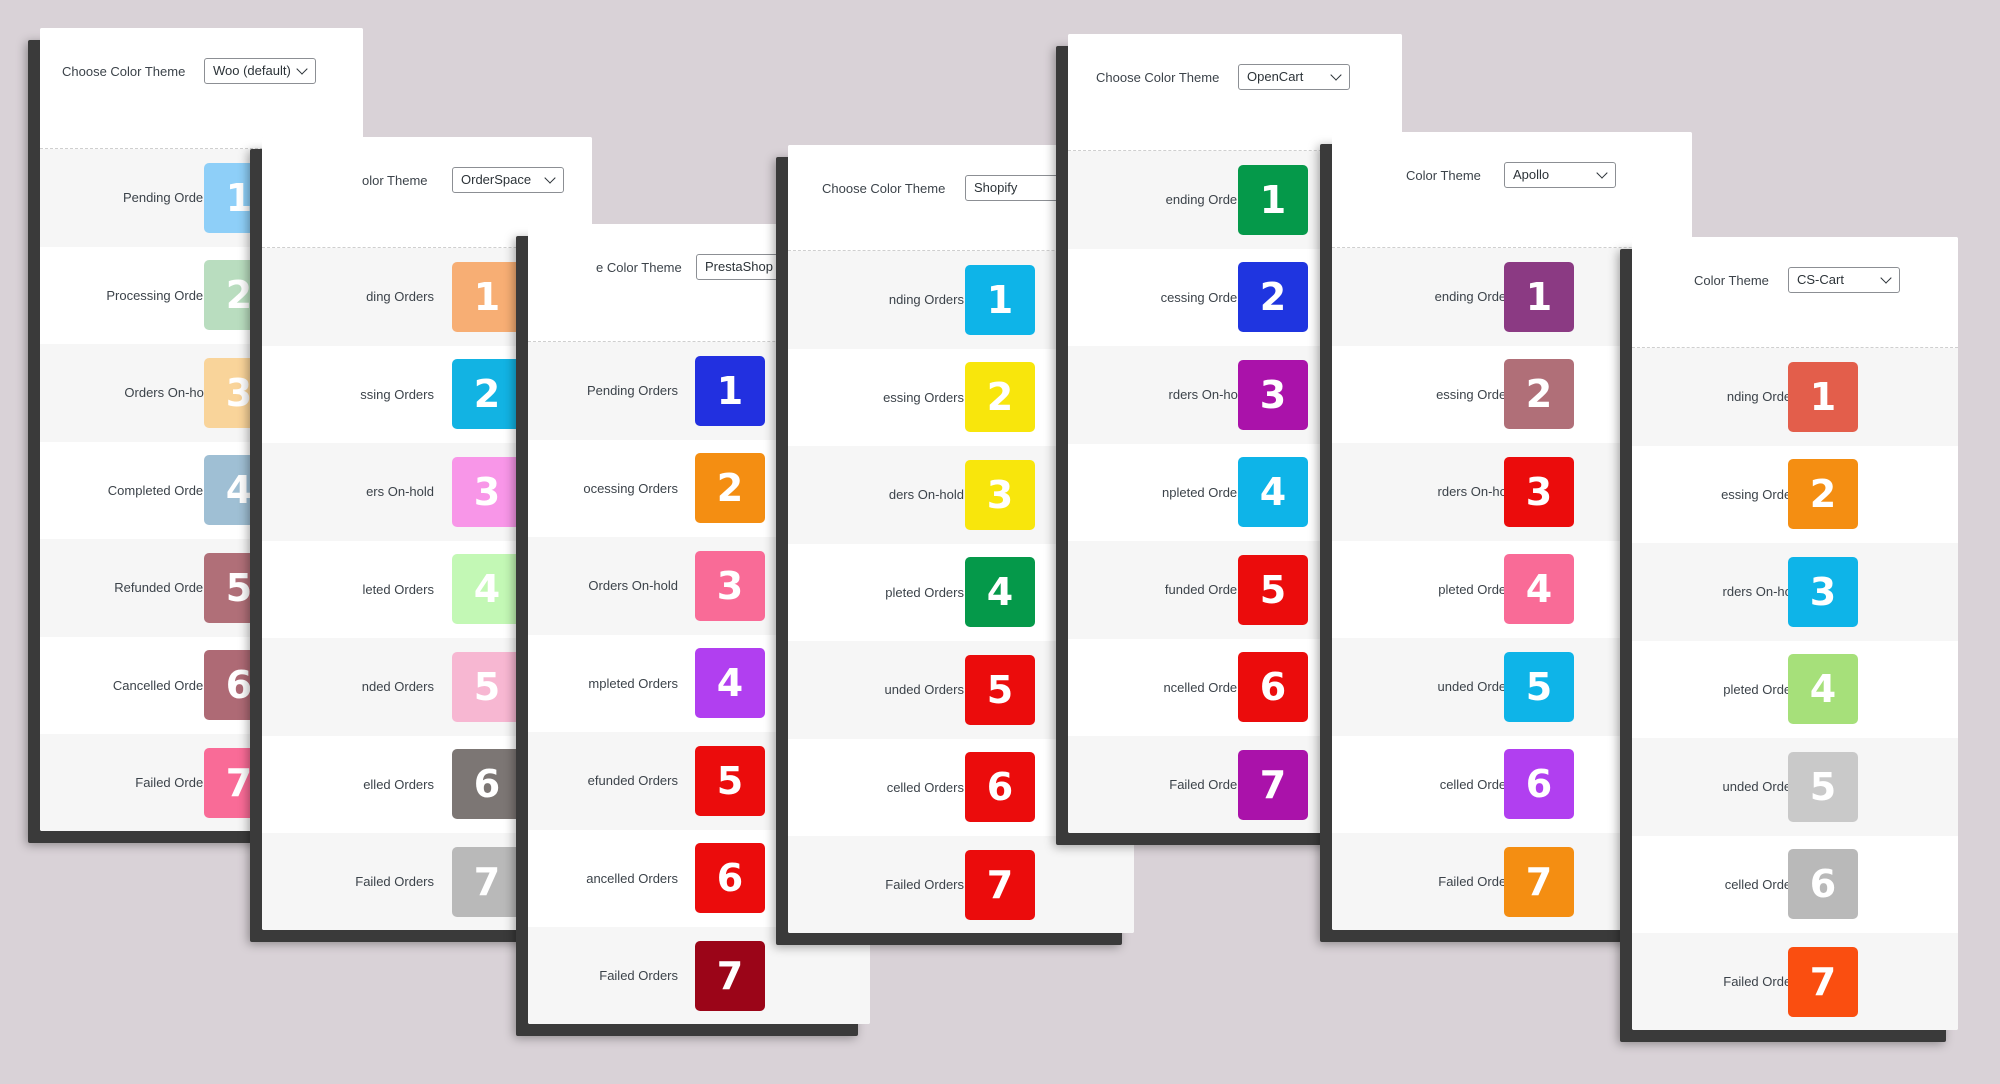 The height and width of the screenshot is (1084, 2000). What do you see at coordinates (1206, 590) in the screenshot?
I see `order-status-label: funded Orders` at bounding box center [1206, 590].